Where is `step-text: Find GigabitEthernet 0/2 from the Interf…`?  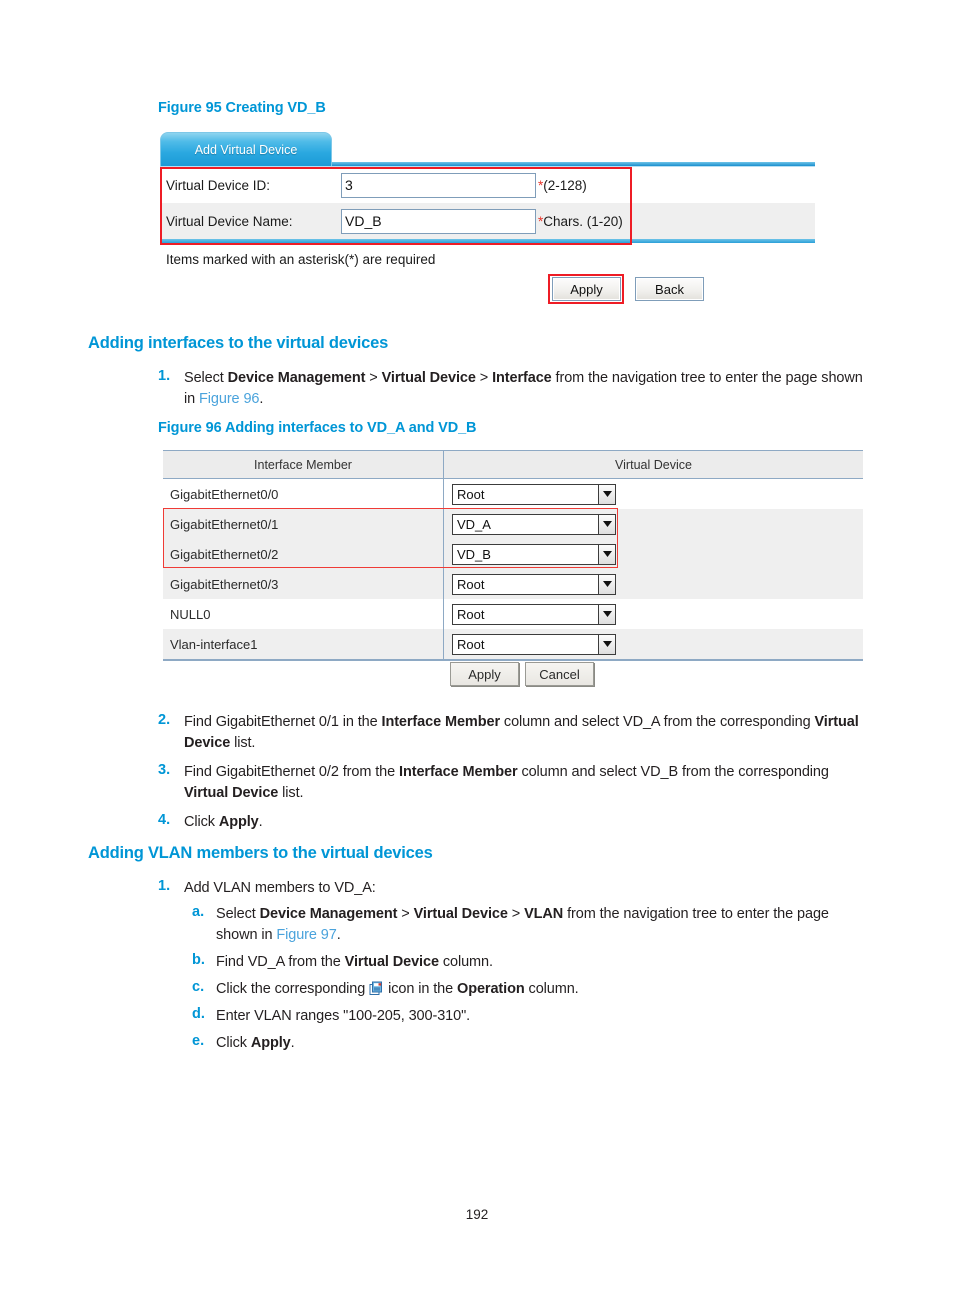
step-text: Find GigabitEthernet 0/2 from the Interf… is located at coordinates (526, 783).